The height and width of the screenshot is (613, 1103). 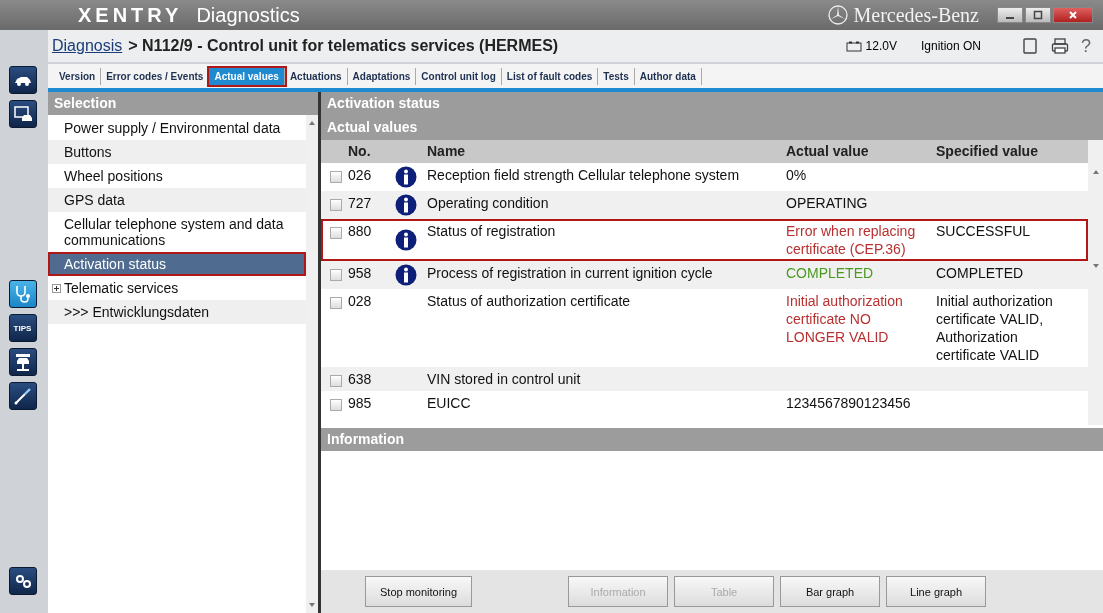 I want to click on tab: Tests, so click(x=616, y=76).